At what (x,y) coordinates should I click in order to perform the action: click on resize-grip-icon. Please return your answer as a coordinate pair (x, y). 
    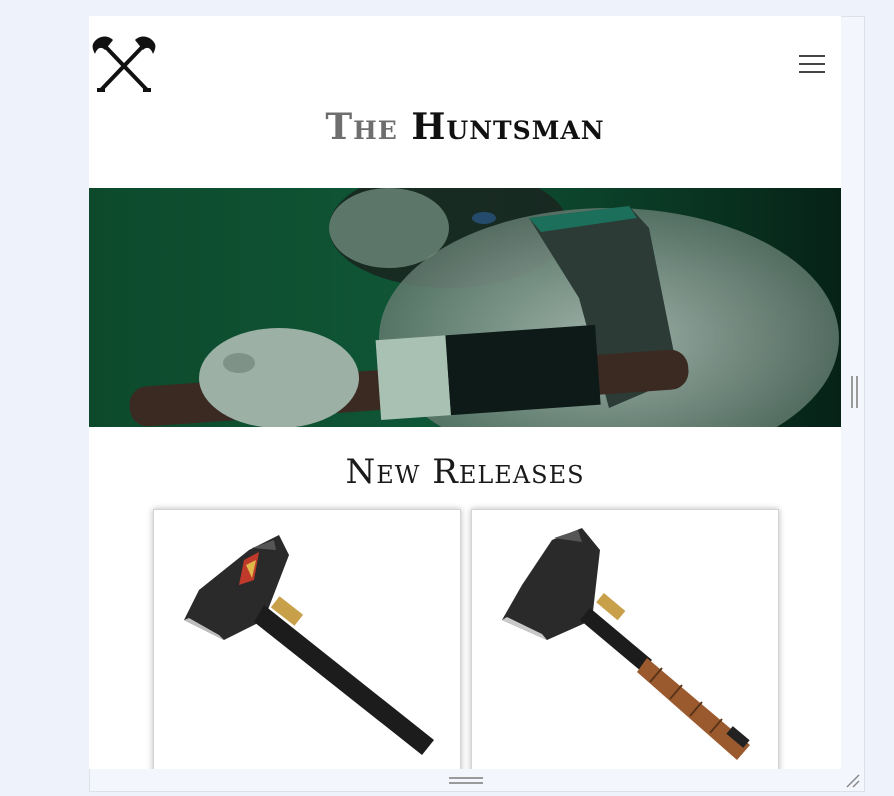
    Looking at the image, I should click on (853, 781).